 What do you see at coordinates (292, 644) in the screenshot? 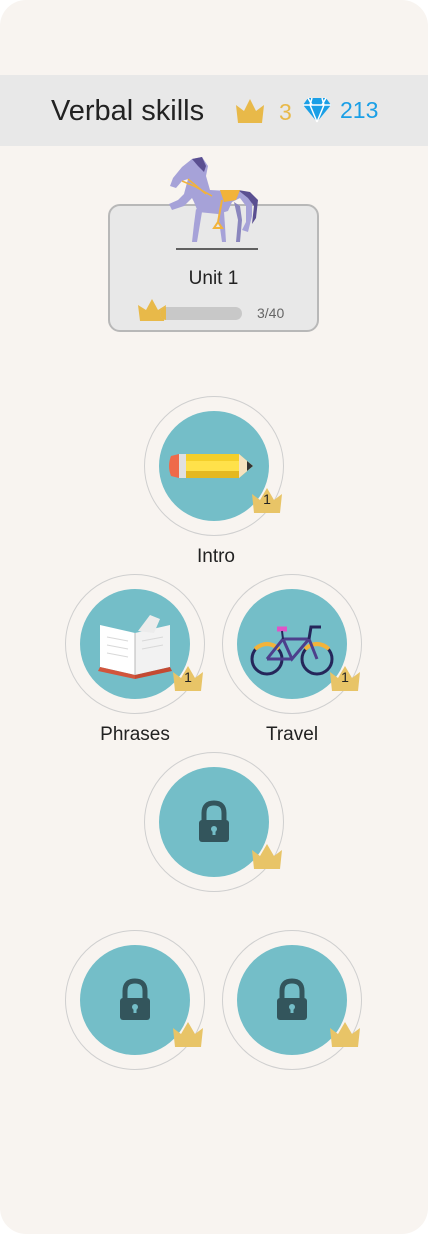
I see `skill-travel: 1` at bounding box center [292, 644].